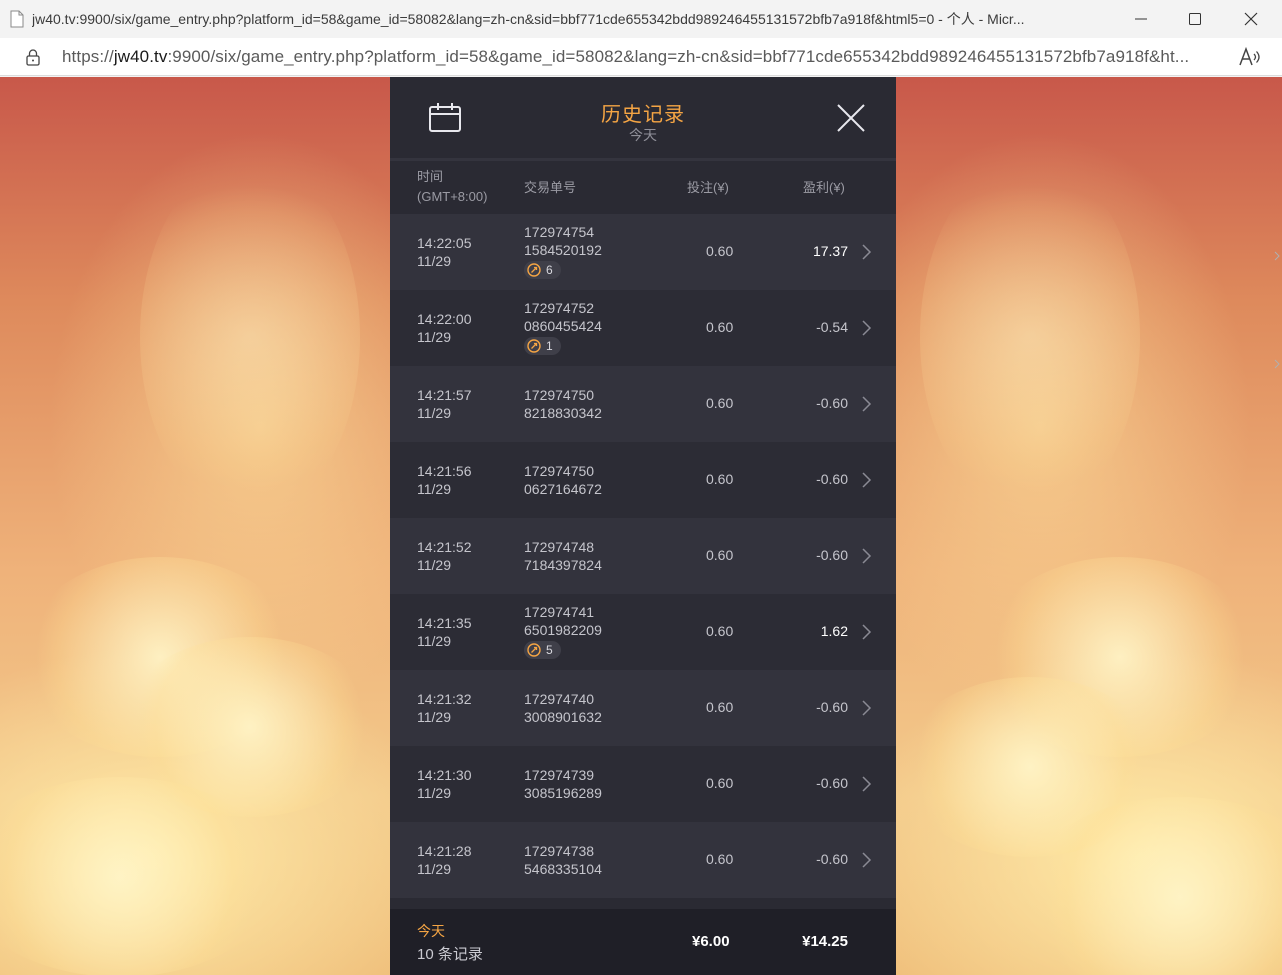 This screenshot has width=1282, height=975. I want to click on lock-icon, so click(33, 57).